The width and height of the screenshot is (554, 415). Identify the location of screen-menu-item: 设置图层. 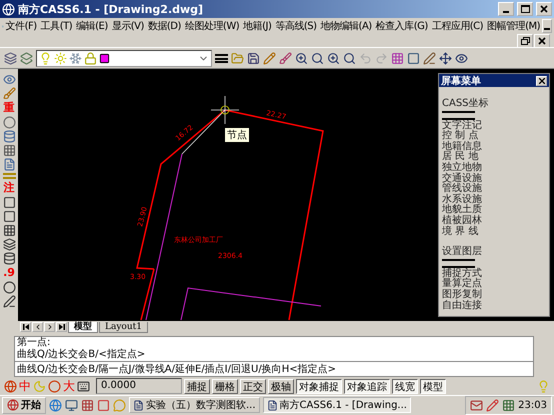
(494, 252).